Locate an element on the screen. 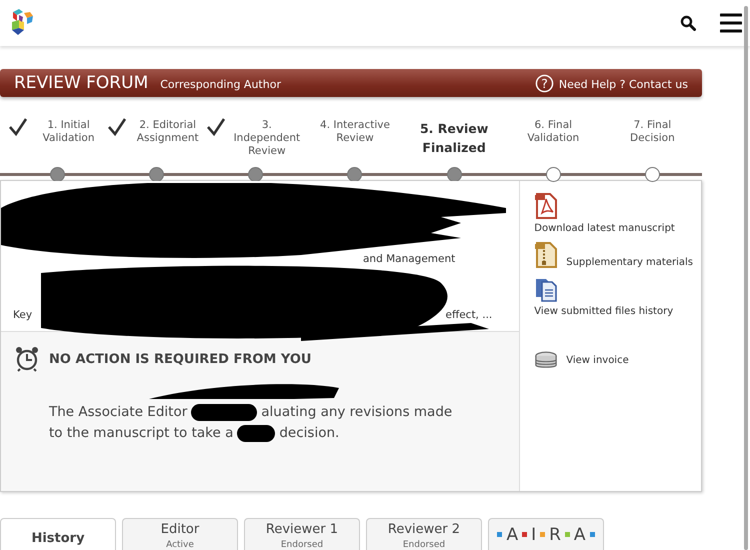 This screenshot has height=550, width=750. tab: Reviewer 2 Endorsed is located at coordinates (424, 534).